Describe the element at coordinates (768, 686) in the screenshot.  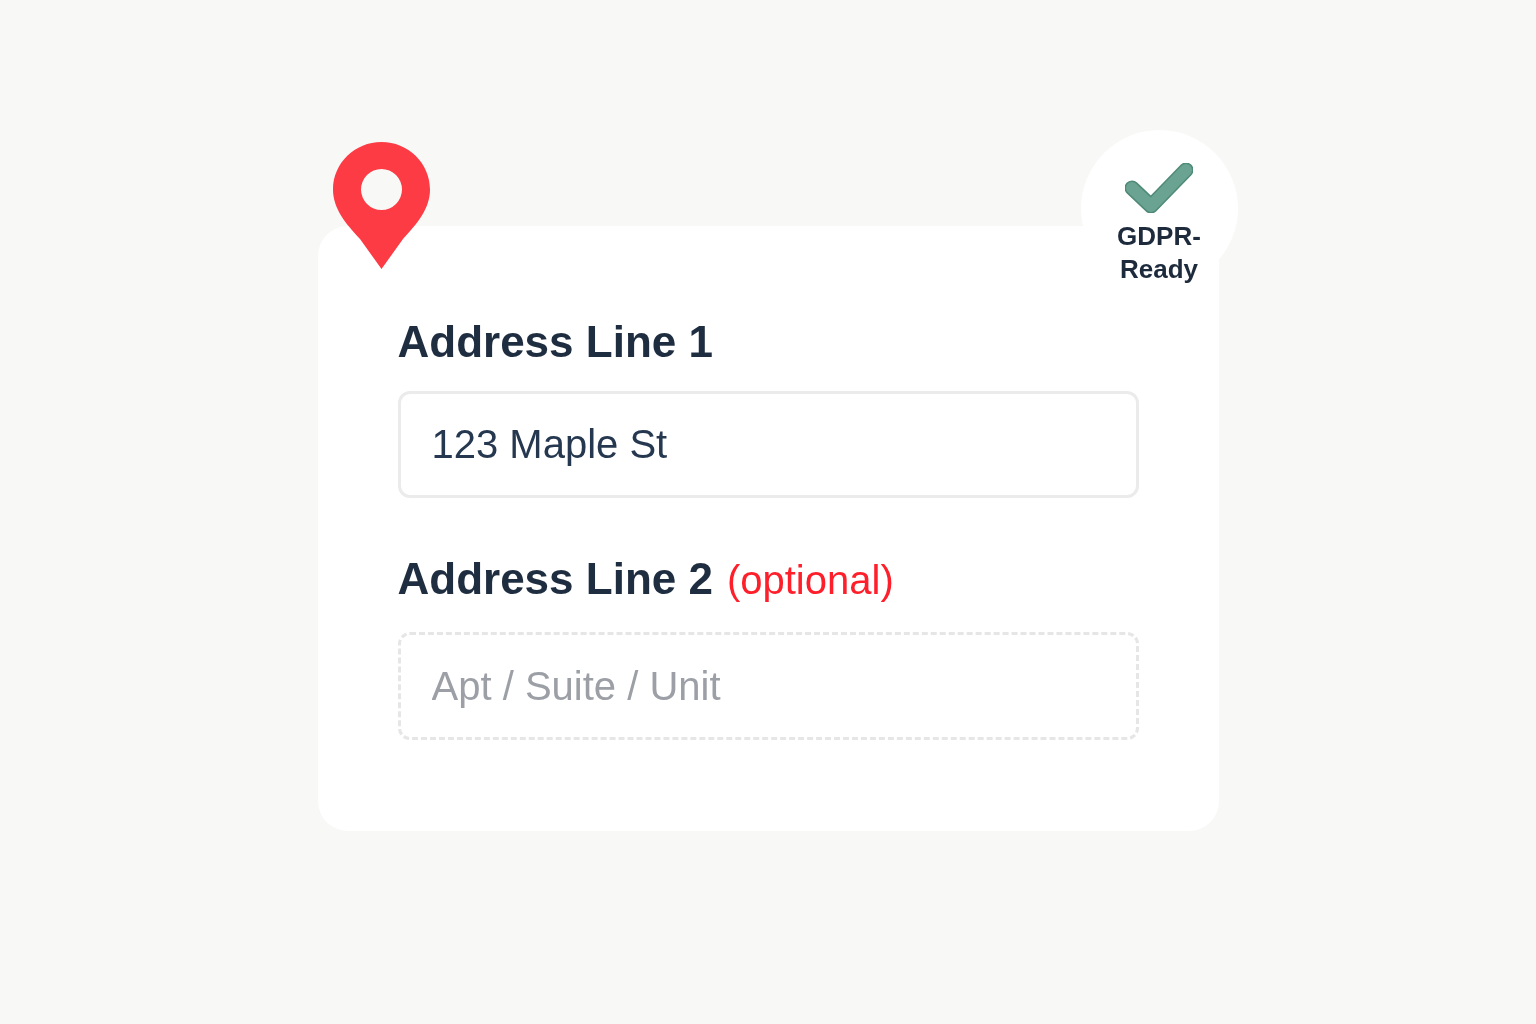
I see `input-field: Apt / Suite / Unit` at that location.